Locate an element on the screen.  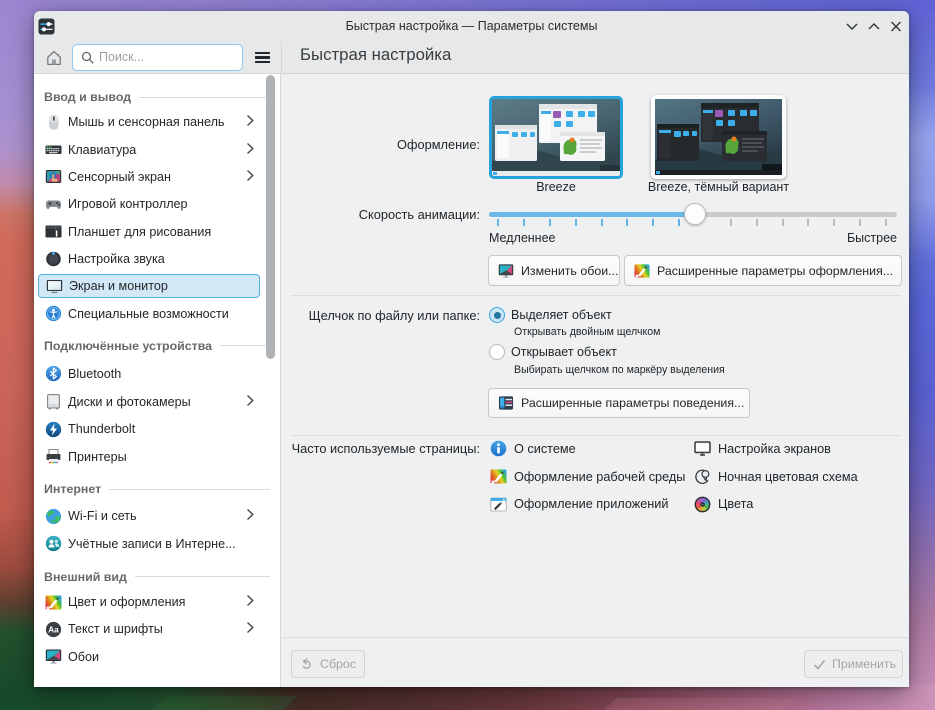
svg-text: Aa is located at coordinates (53, 629).